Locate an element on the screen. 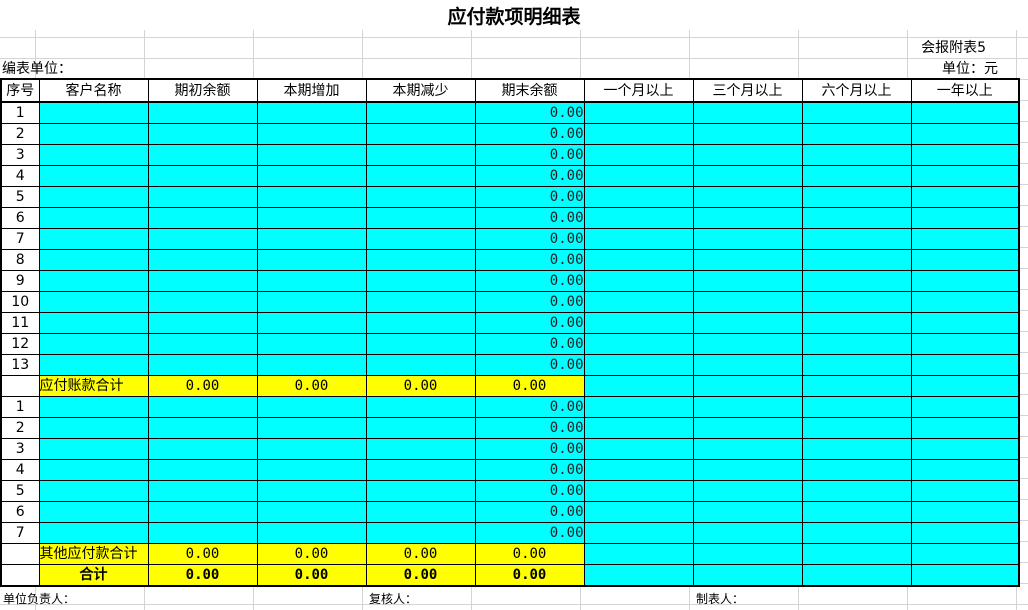 The height and width of the screenshot is (610, 1028). increase-total: 0.00 is located at coordinates (311, 575).